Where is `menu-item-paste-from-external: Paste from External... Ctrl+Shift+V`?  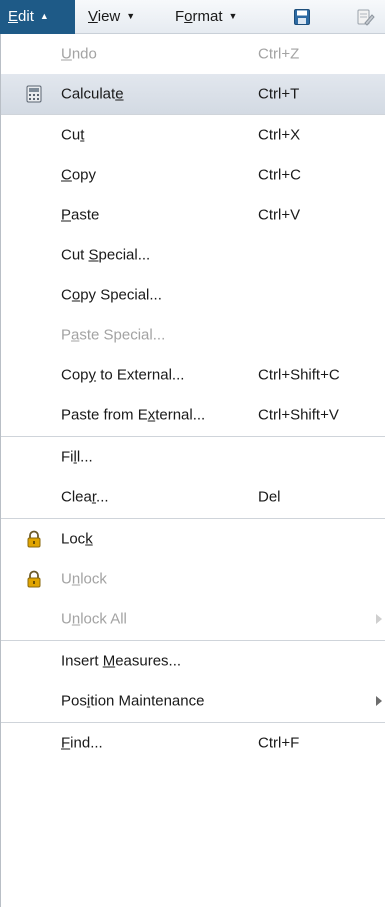 menu-item-paste-from-external: Paste from External... Ctrl+Shift+V is located at coordinates (193, 415).